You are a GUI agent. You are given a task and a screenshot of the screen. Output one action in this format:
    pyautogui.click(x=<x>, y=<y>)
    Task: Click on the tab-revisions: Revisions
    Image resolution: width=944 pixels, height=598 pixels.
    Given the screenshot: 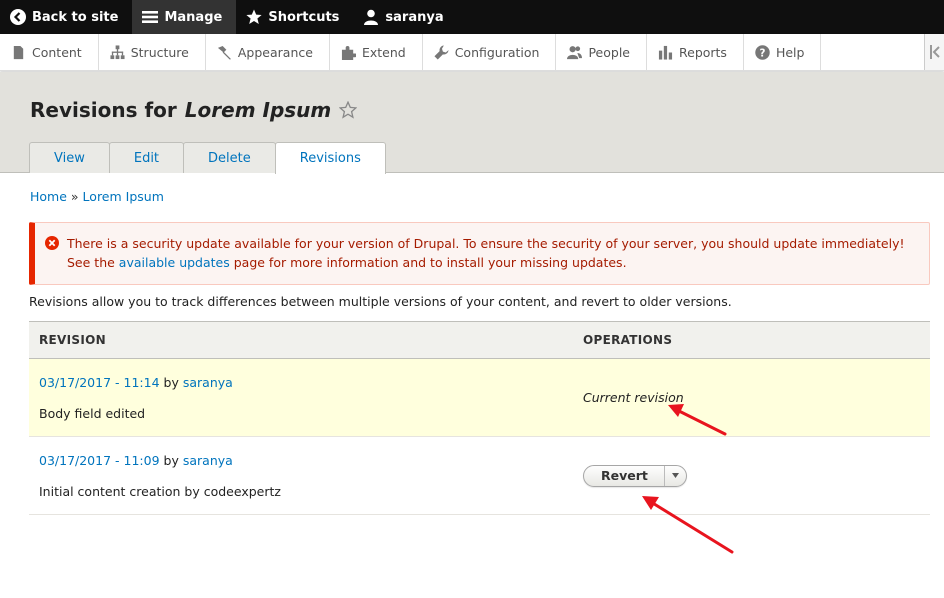 What is the action you would take?
    pyautogui.click(x=330, y=158)
    